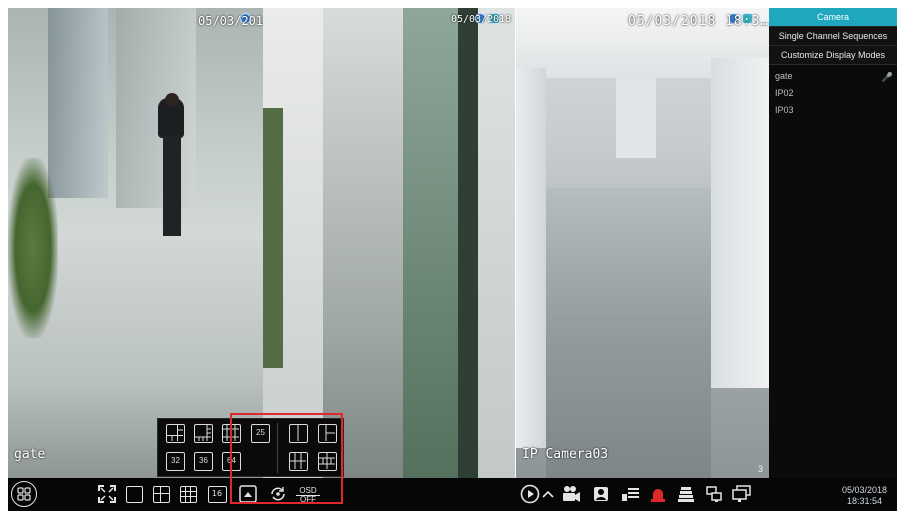  I want to click on door-frame, so click(273, 238).